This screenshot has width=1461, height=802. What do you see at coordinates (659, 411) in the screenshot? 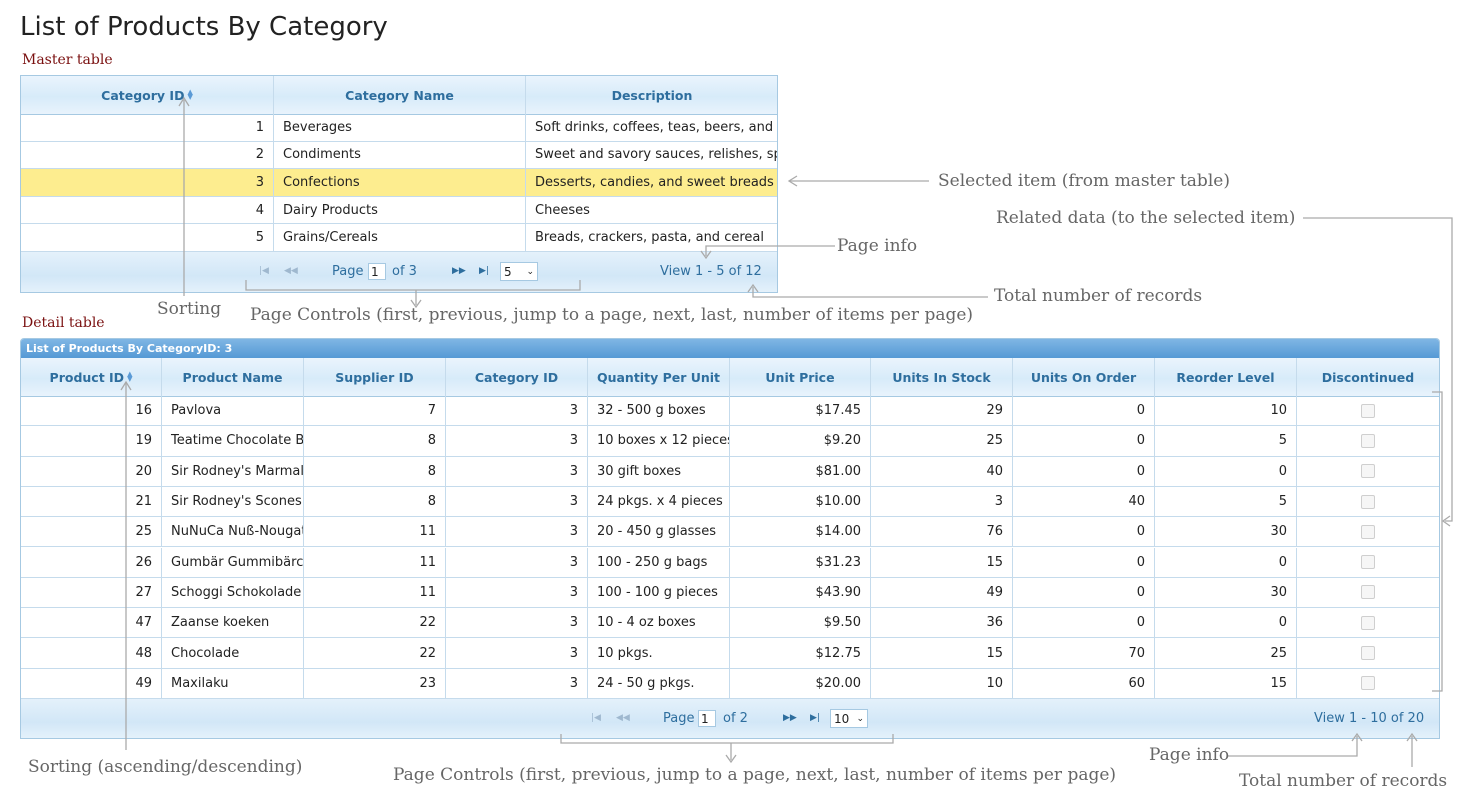
I see `table-cell: 32 - 500 g boxes` at bounding box center [659, 411].